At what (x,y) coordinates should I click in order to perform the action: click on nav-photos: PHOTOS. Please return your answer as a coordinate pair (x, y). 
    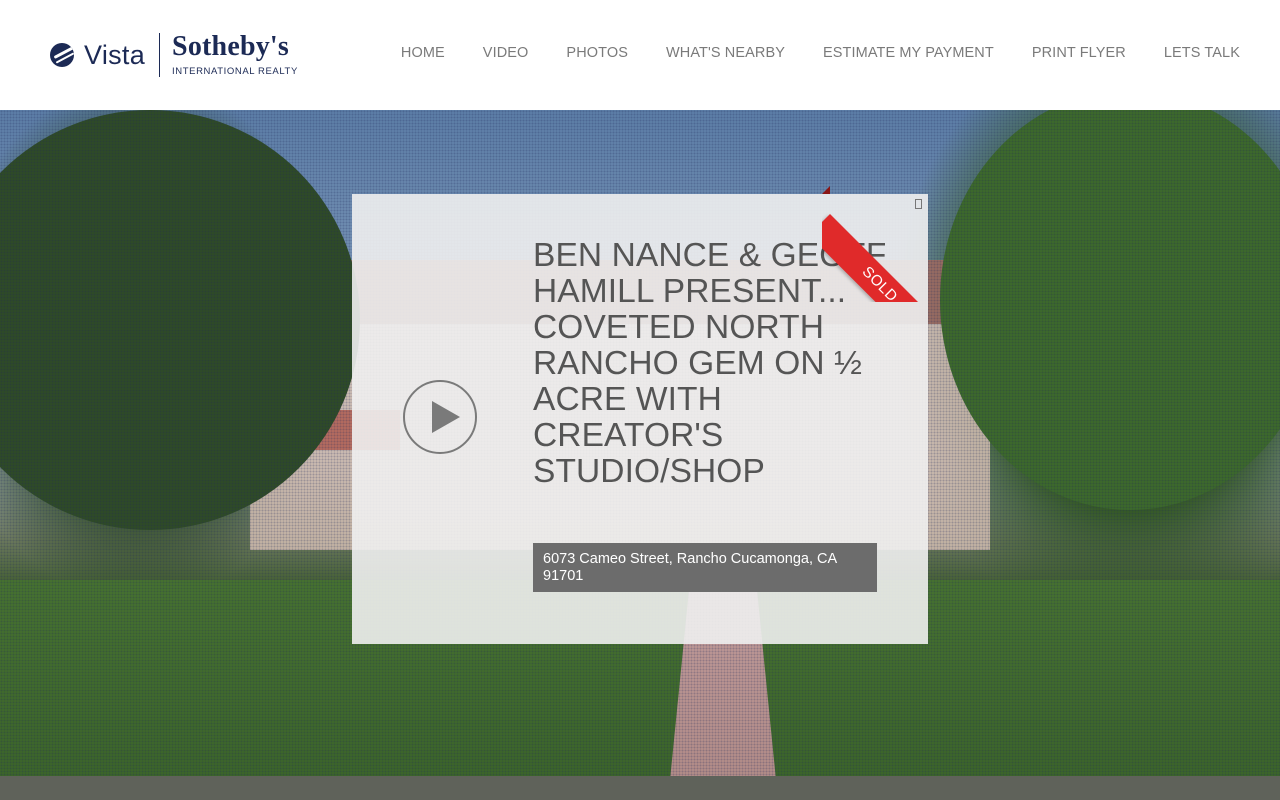
    Looking at the image, I should click on (597, 53).